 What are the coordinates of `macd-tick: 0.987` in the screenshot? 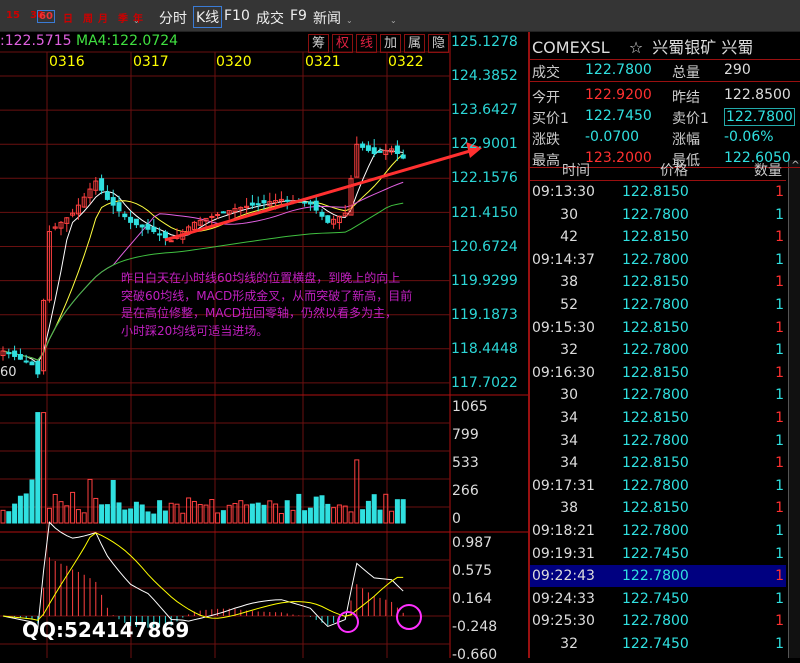 It's located at (472, 543).